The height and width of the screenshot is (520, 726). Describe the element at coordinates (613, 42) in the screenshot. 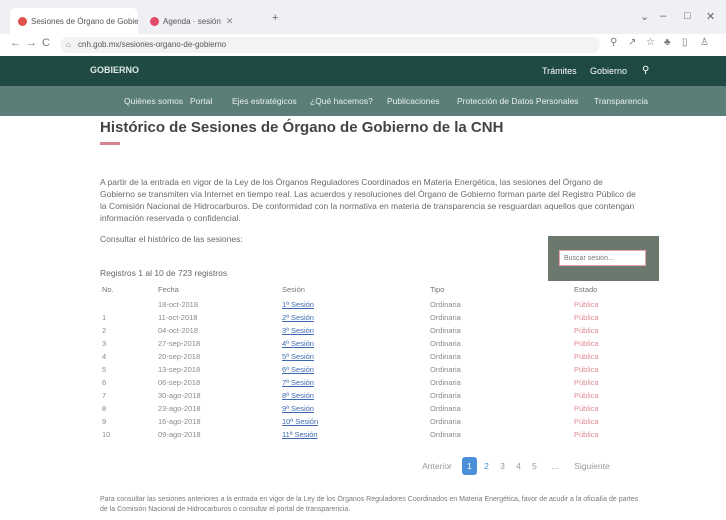

I see `zoom-icon: ⚲` at that location.